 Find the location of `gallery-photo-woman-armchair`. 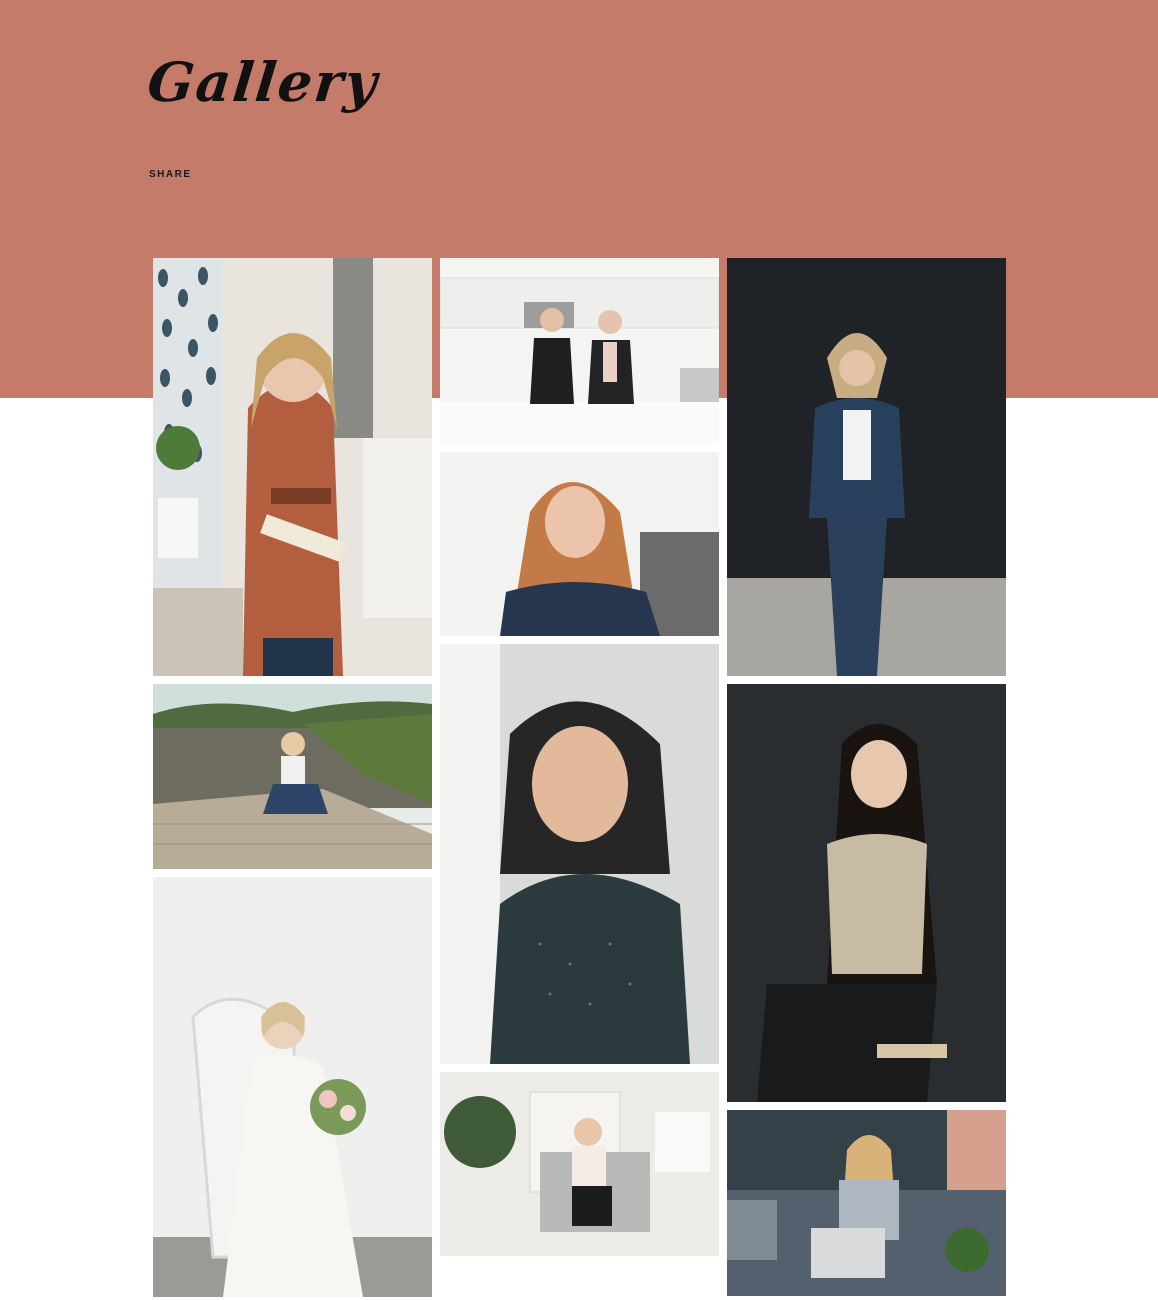

gallery-photo-woman-armchair is located at coordinates (579, 1164).